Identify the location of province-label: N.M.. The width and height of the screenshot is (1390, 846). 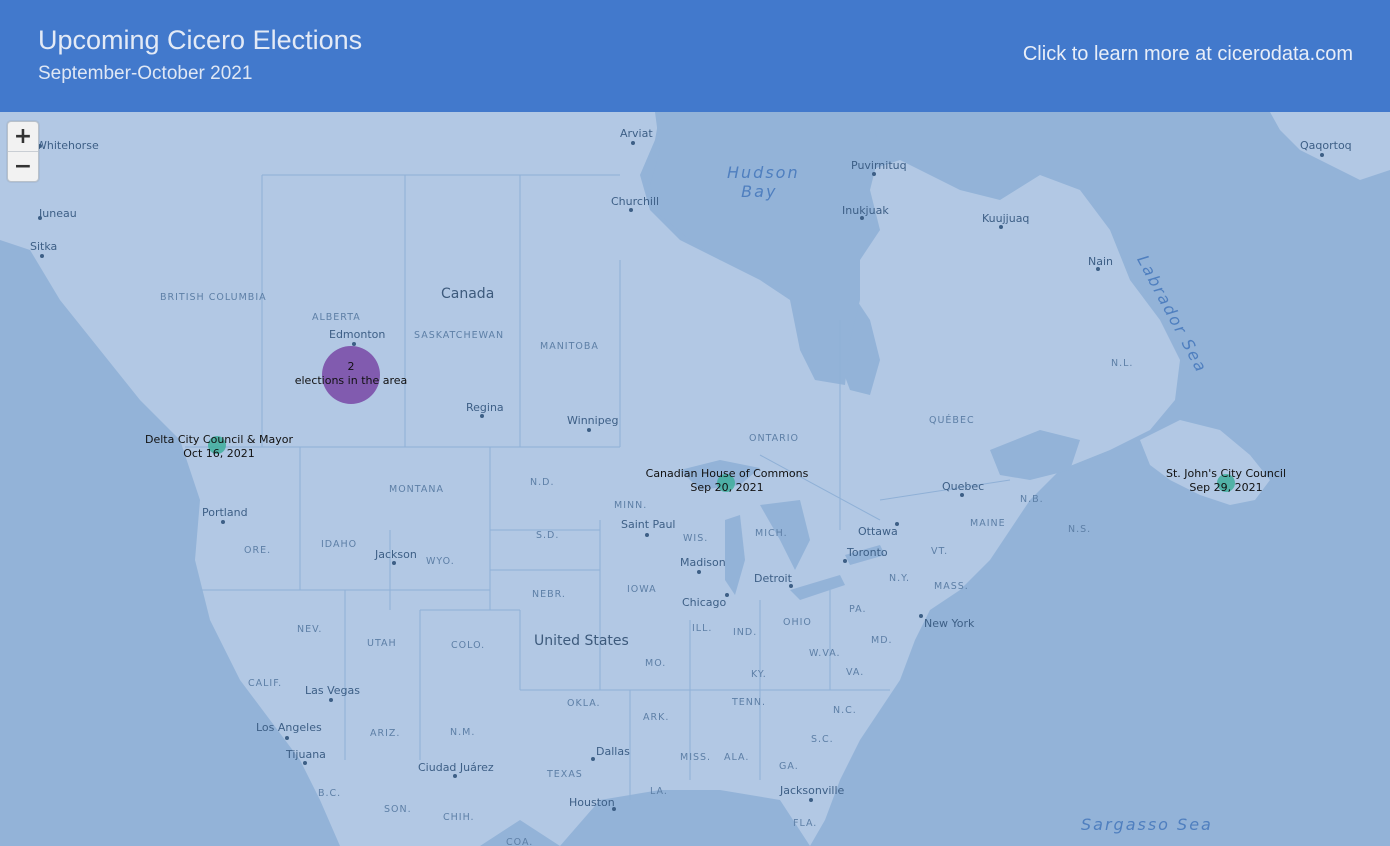
(463, 732).